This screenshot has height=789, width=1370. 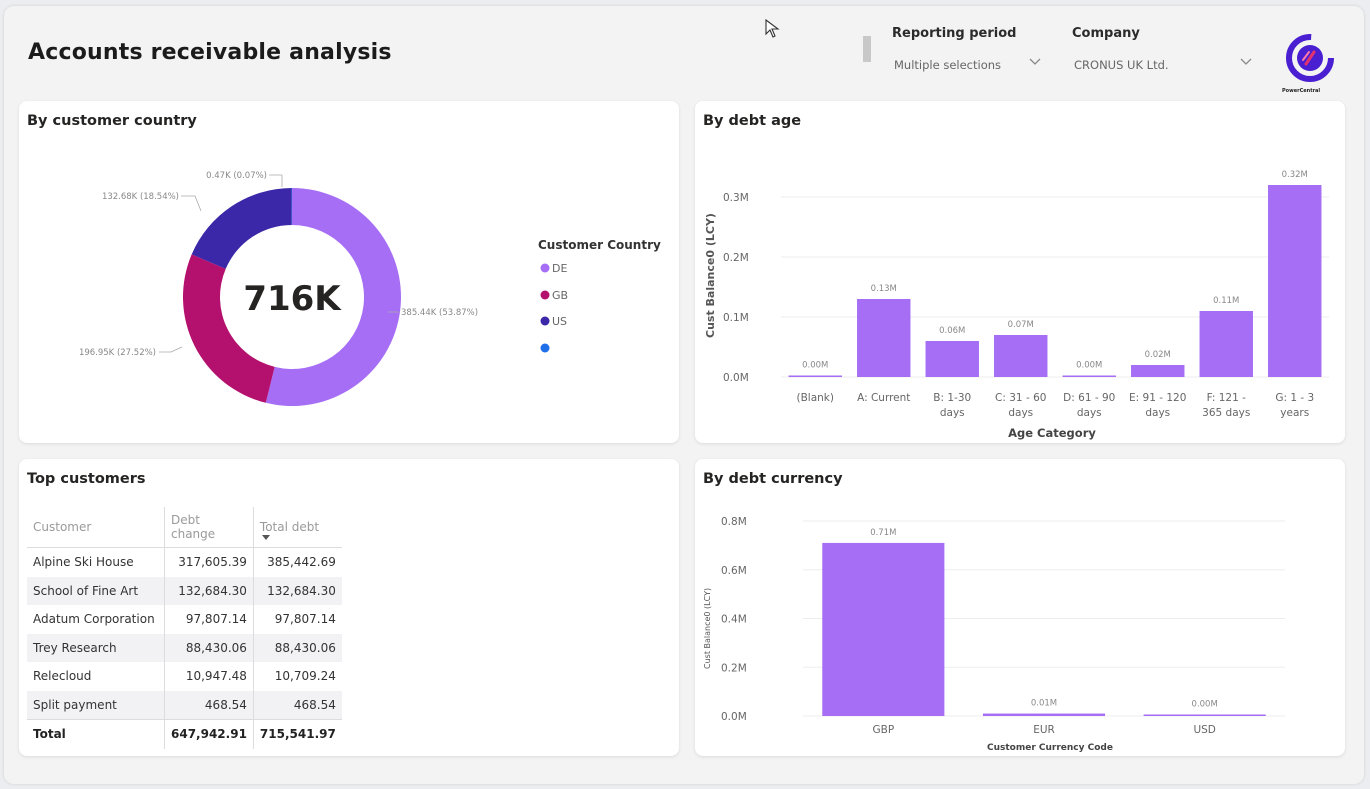 I want to click on total-debt-cell: 97,807.14, so click(x=305, y=619).